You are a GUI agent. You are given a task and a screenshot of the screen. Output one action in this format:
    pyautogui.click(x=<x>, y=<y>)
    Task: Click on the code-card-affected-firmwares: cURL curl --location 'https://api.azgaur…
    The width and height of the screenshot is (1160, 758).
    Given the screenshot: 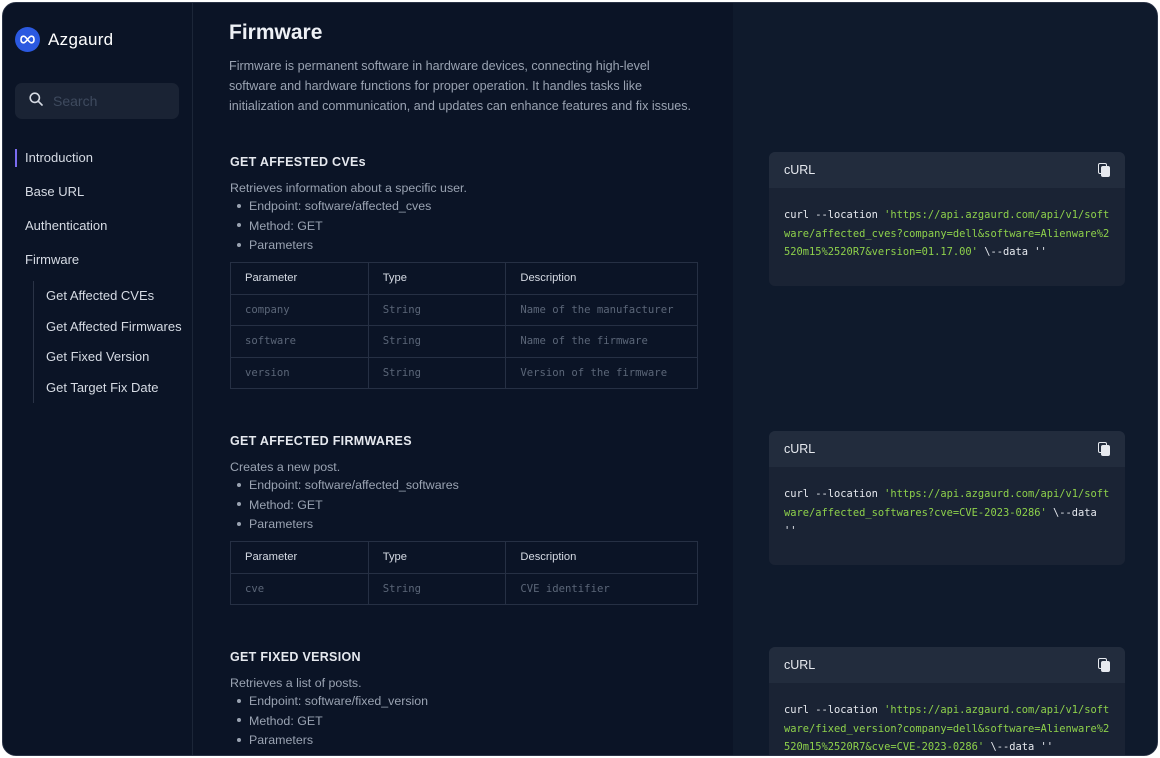 What is the action you would take?
    pyautogui.click(x=947, y=498)
    